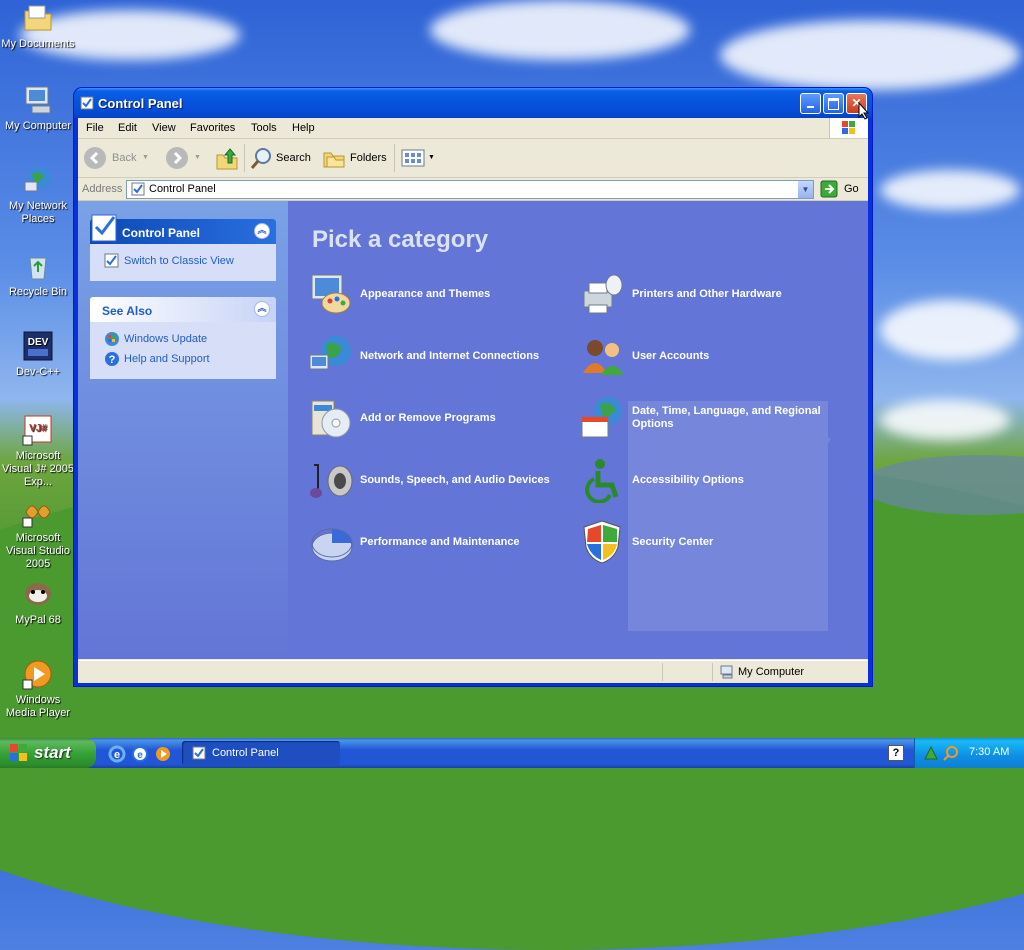  I want to click on views-icon, so click(413, 158).